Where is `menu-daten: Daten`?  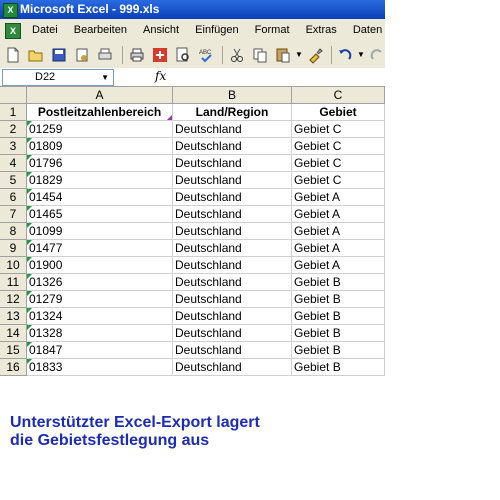
menu-daten: Daten is located at coordinates (367, 30).